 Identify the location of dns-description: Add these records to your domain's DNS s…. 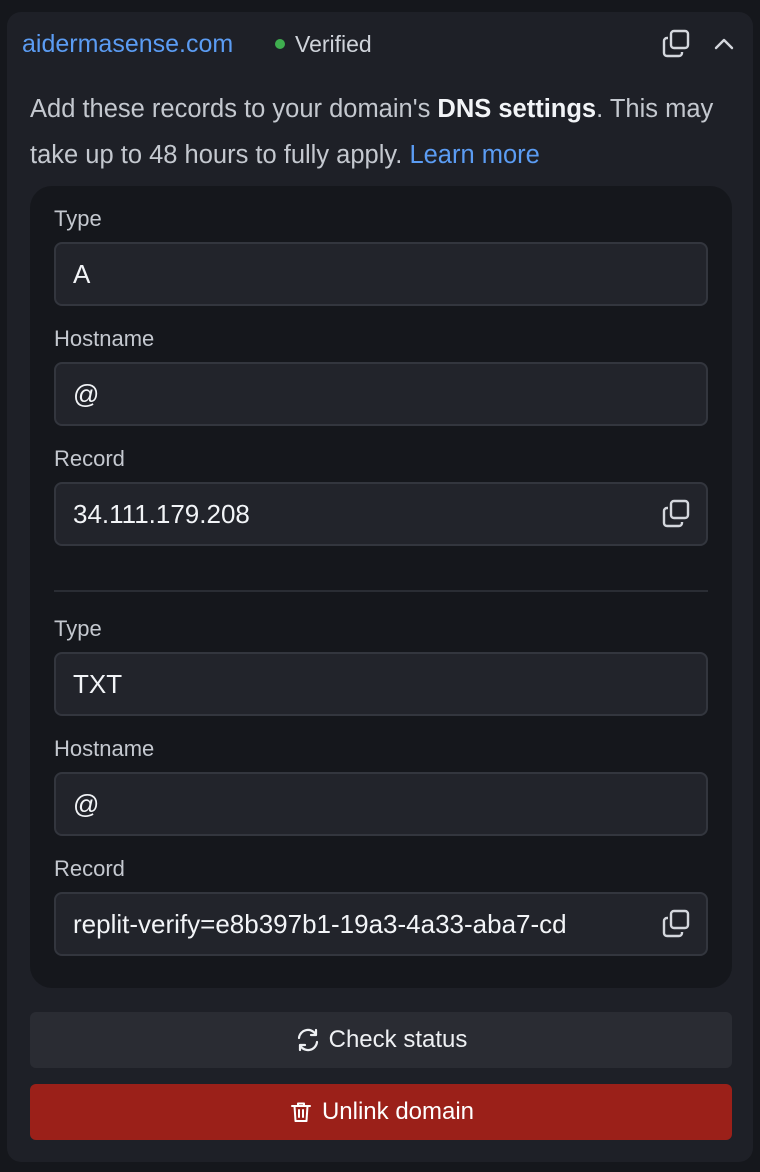
(385, 132).